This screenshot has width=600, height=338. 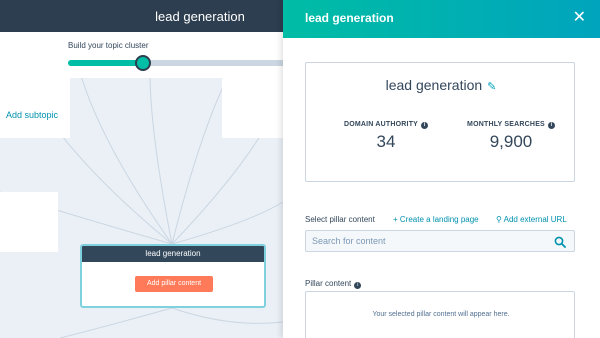 I want to click on domain-authority-label-text: DOMAIN AUTHORITY, so click(x=381, y=124).